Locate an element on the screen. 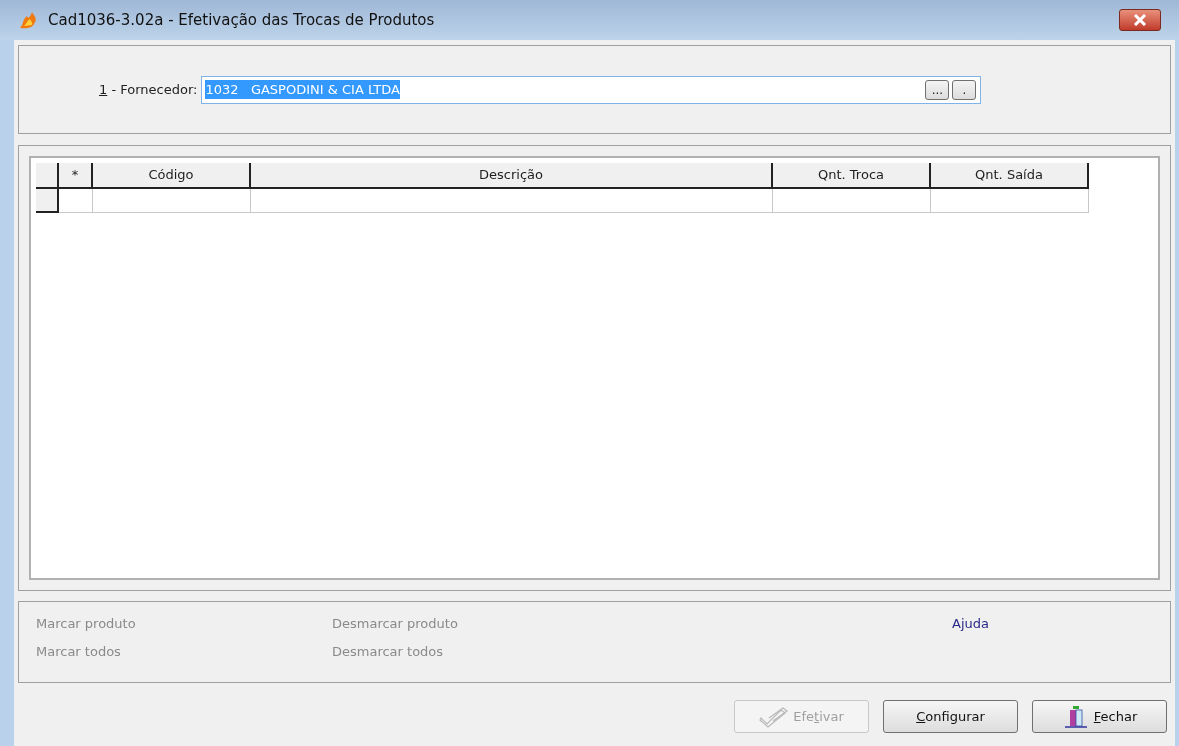 The width and height of the screenshot is (1179, 746). column-header: Descrição is located at coordinates (512, 176).